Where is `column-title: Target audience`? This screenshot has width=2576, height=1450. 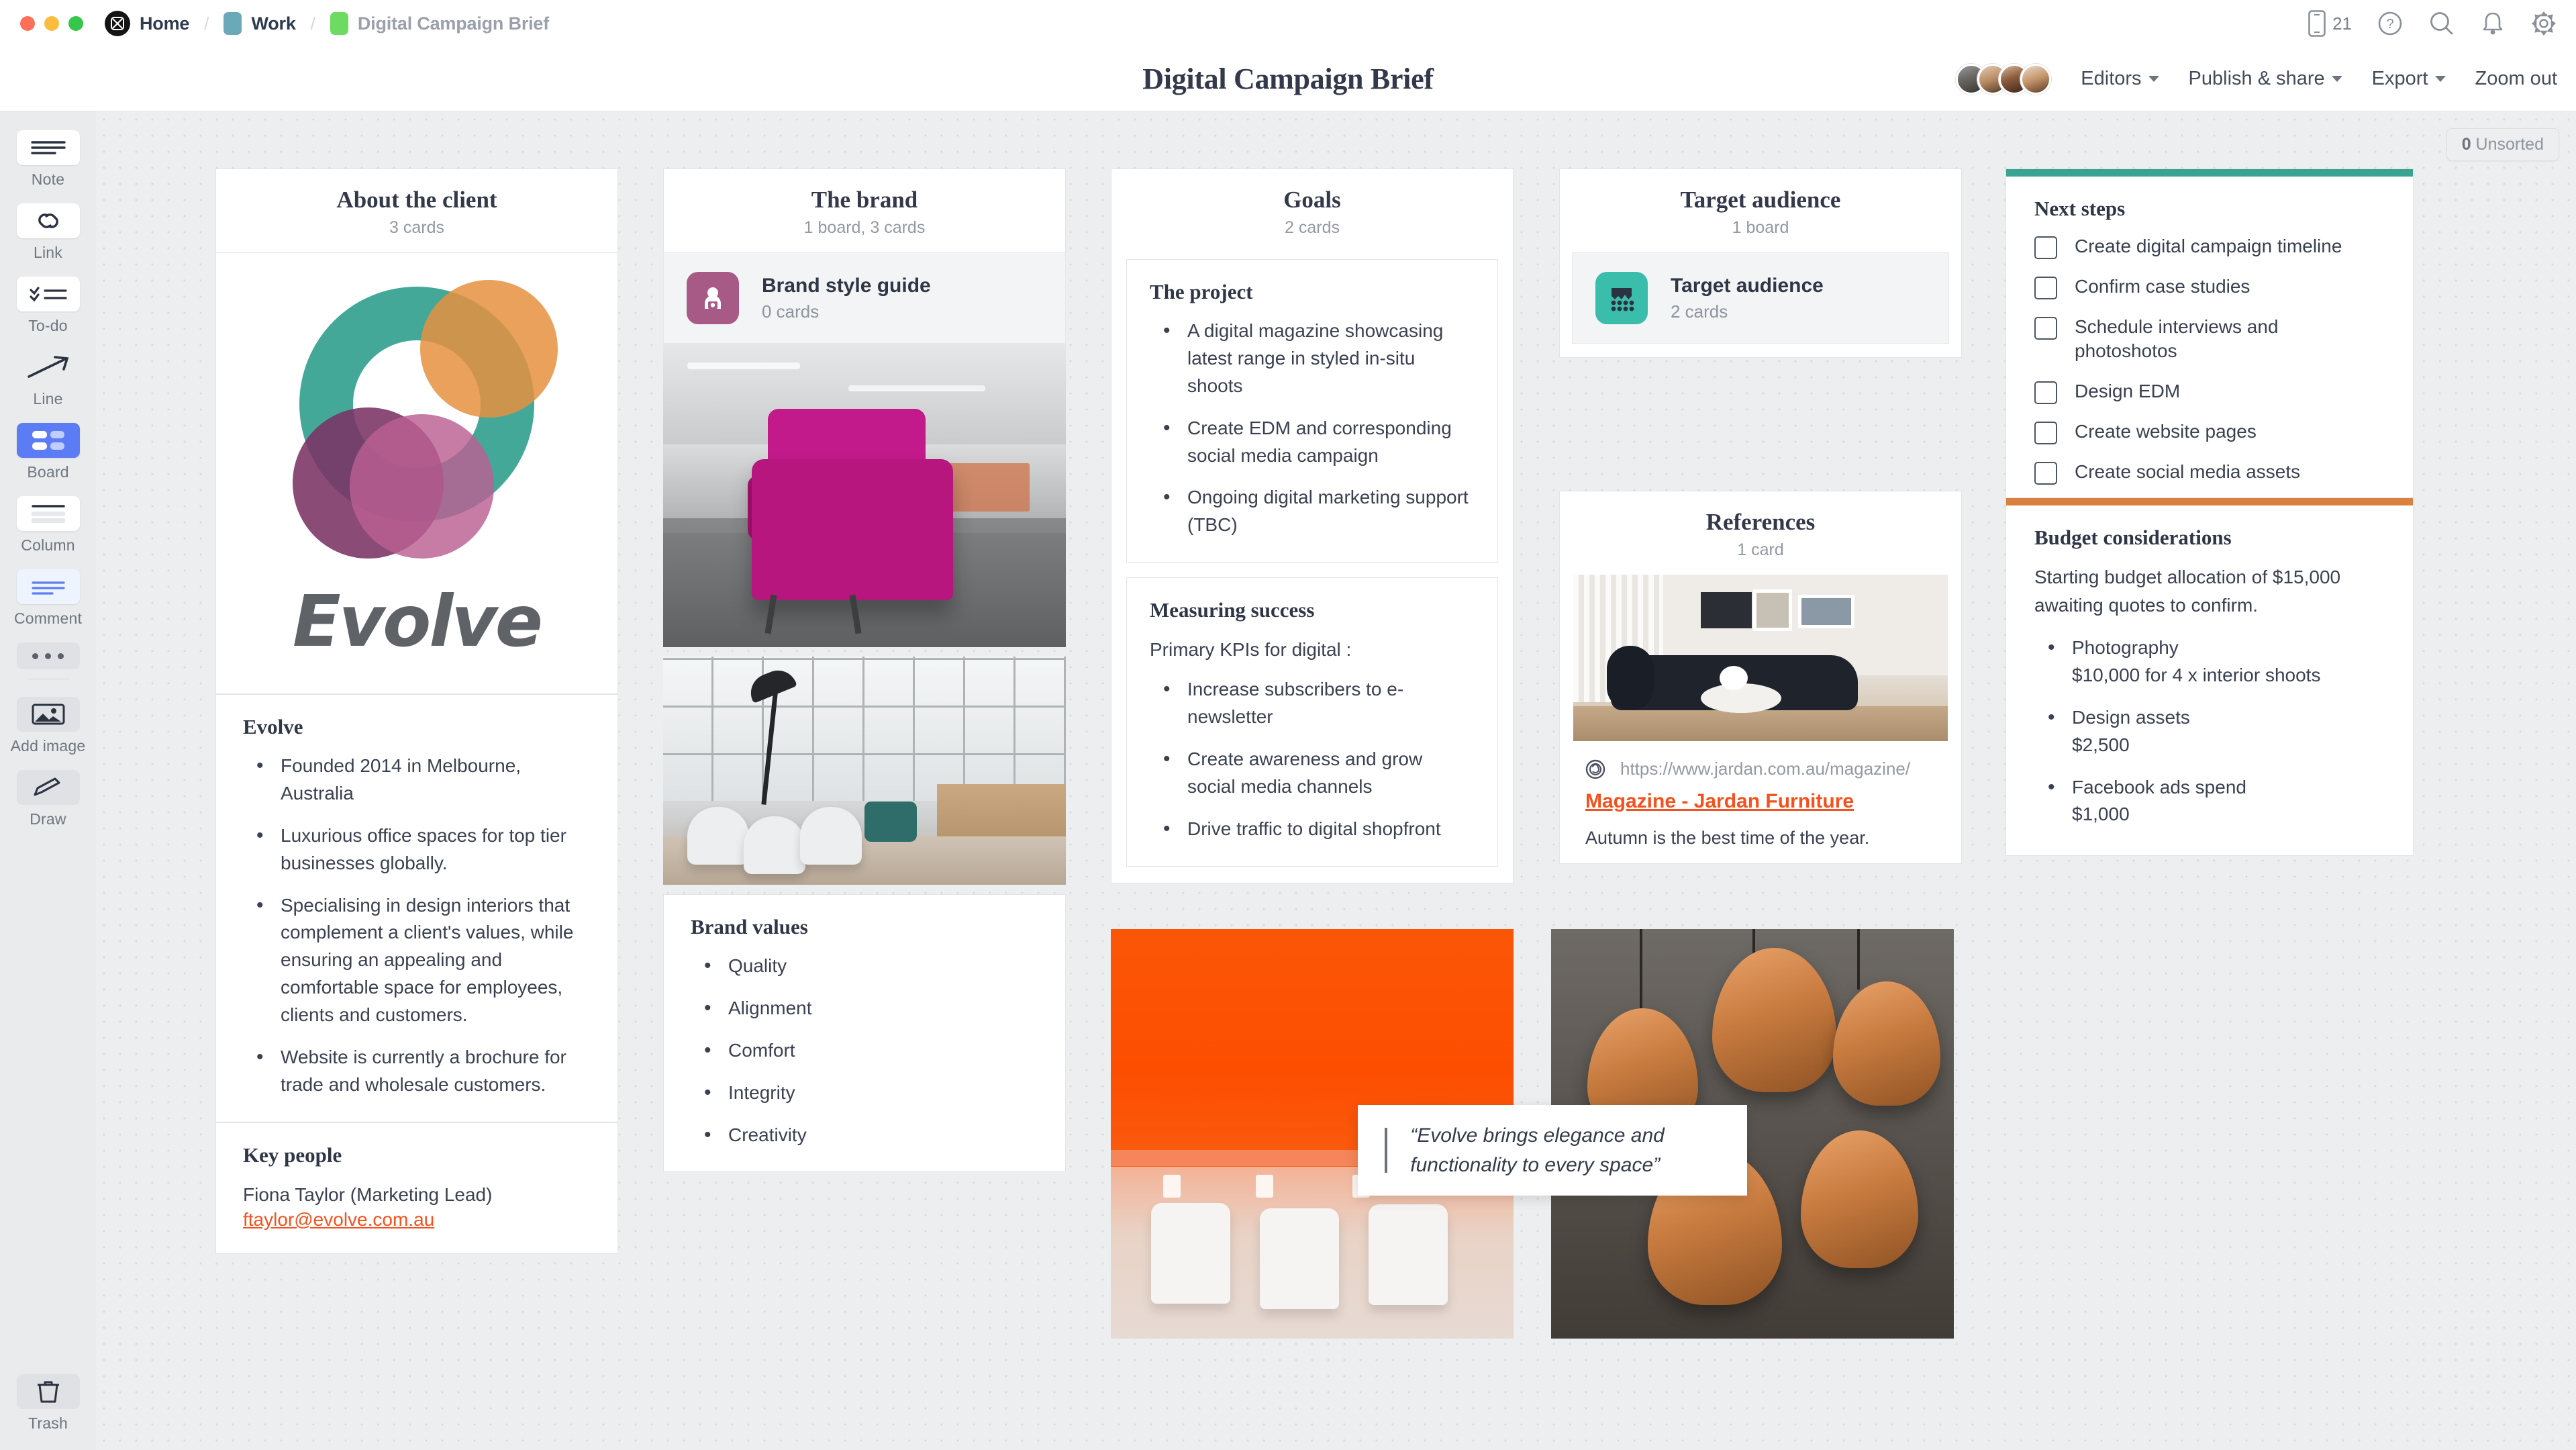 column-title: Target audience is located at coordinates (1760, 200).